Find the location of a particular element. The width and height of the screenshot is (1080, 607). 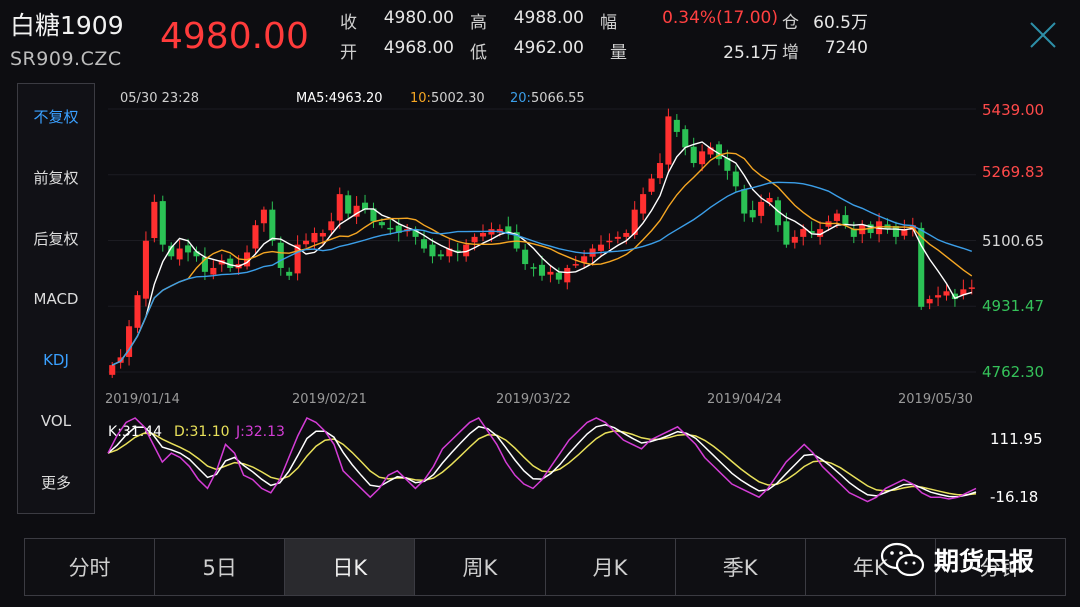

stat-value-open: 4968.00 is located at coordinates (418, 48).